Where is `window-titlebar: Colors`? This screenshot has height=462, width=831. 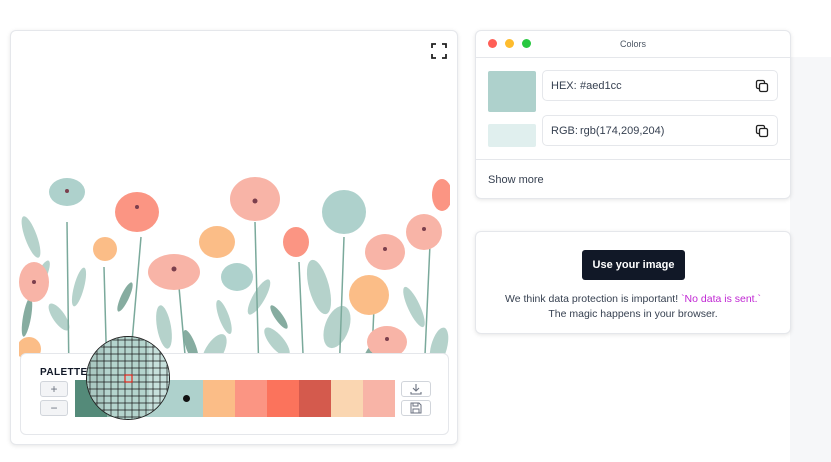
window-titlebar: Colors is located at coordinates (633, 44).